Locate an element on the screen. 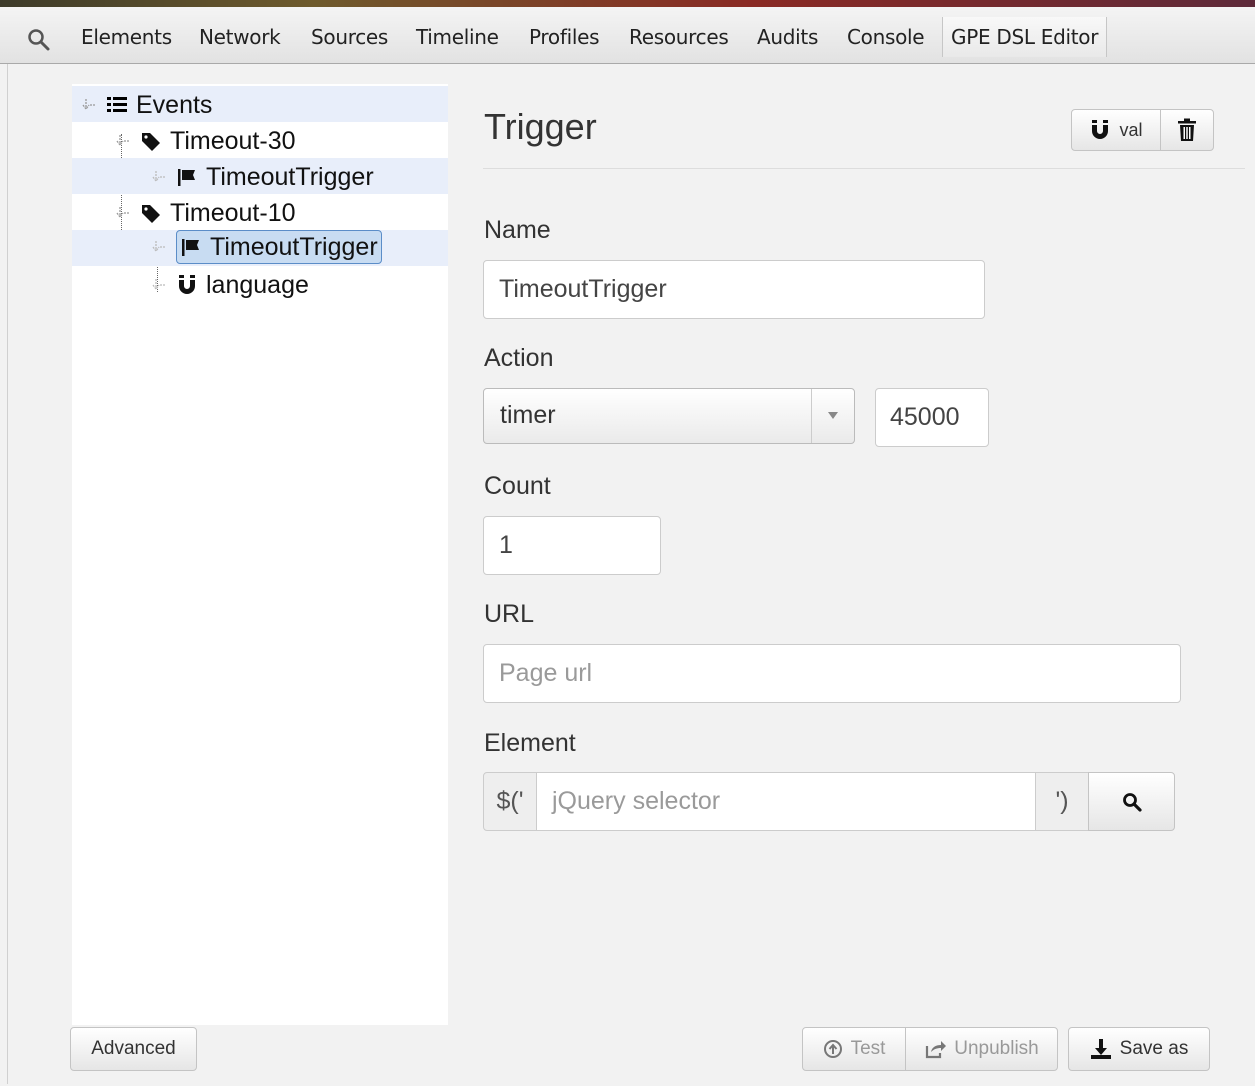  name-label: Name is located at coordinates (517, 230).